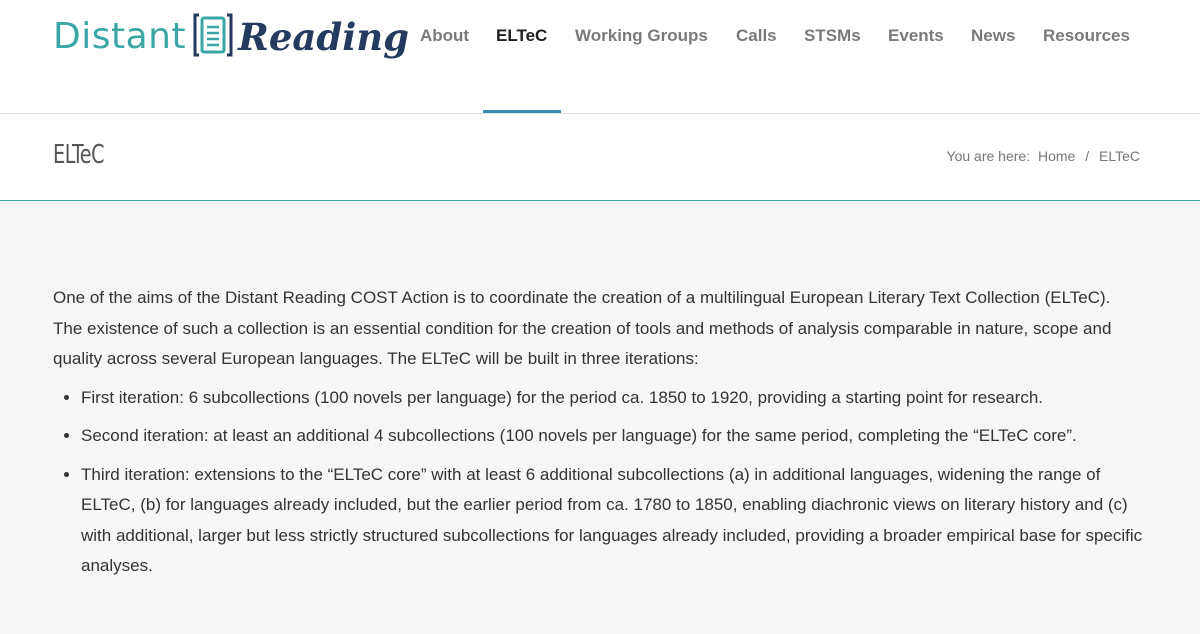  I want to click on breadcrumb: You are here: Home / ELTeC, so click(1043, 156).